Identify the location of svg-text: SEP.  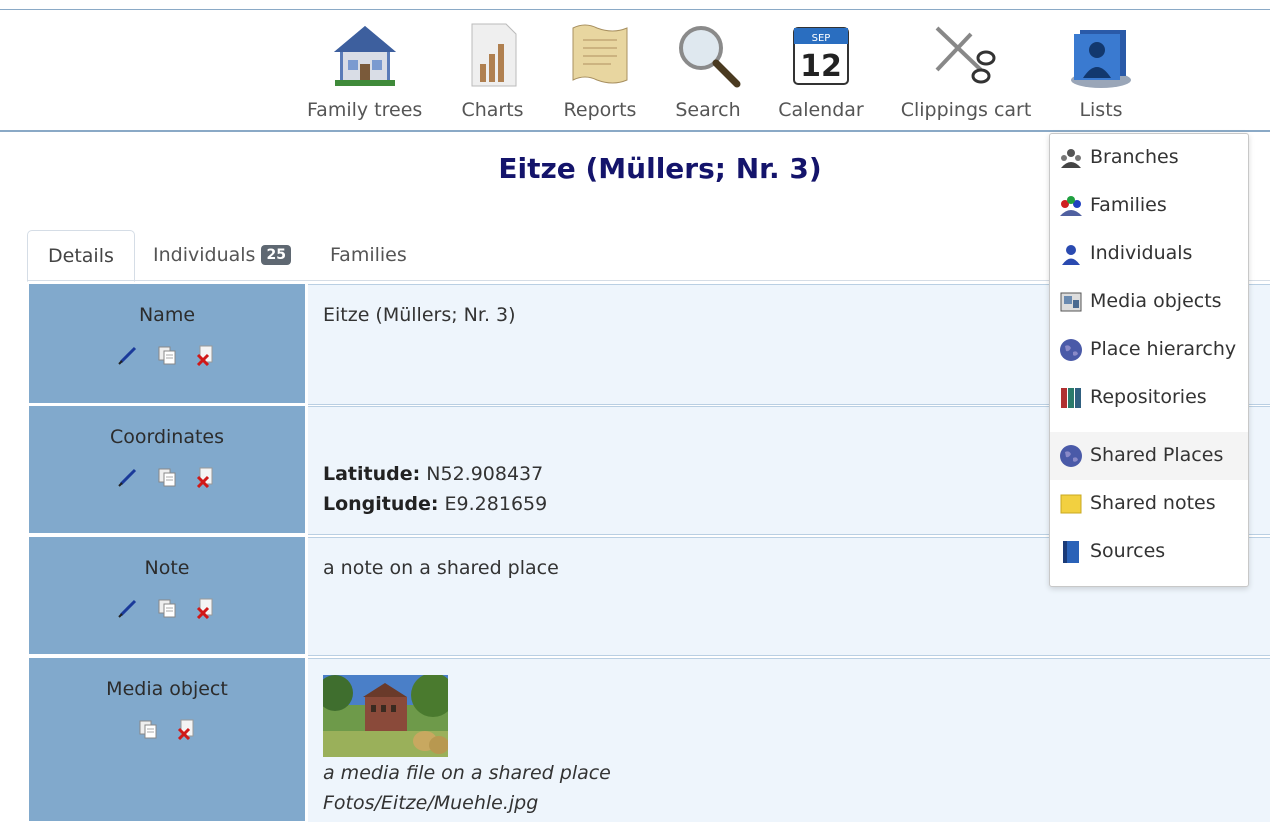
(821, 38).